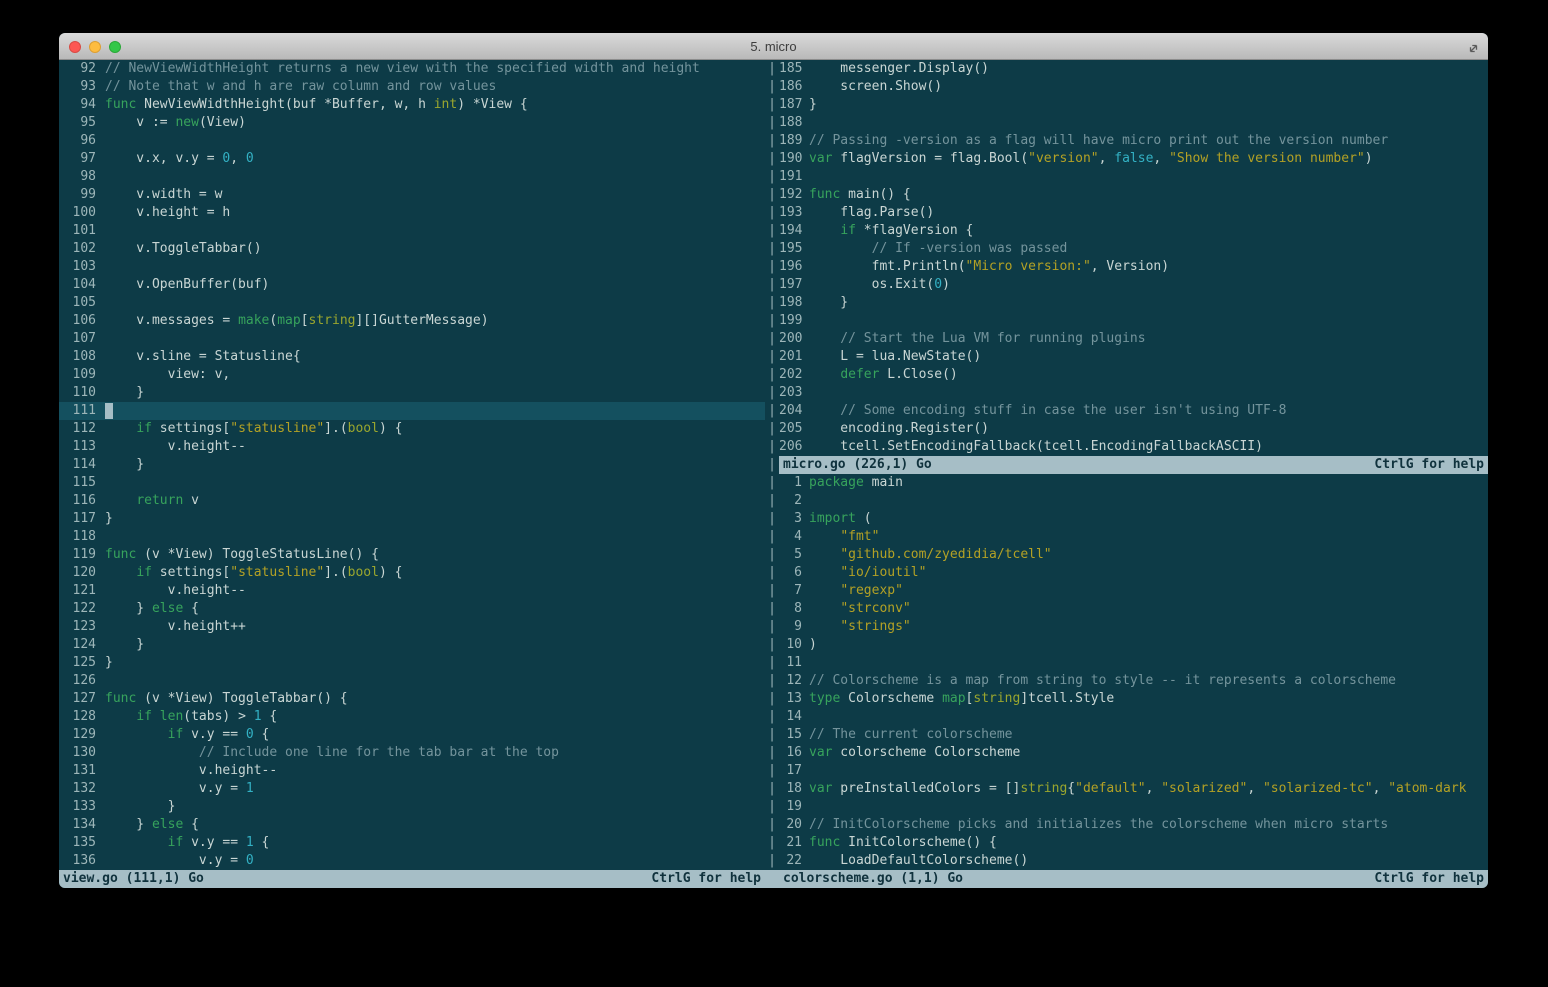  I want to click on code-line: 119 func (v *View) ToggleStatusLine() {, so click(412, 555).